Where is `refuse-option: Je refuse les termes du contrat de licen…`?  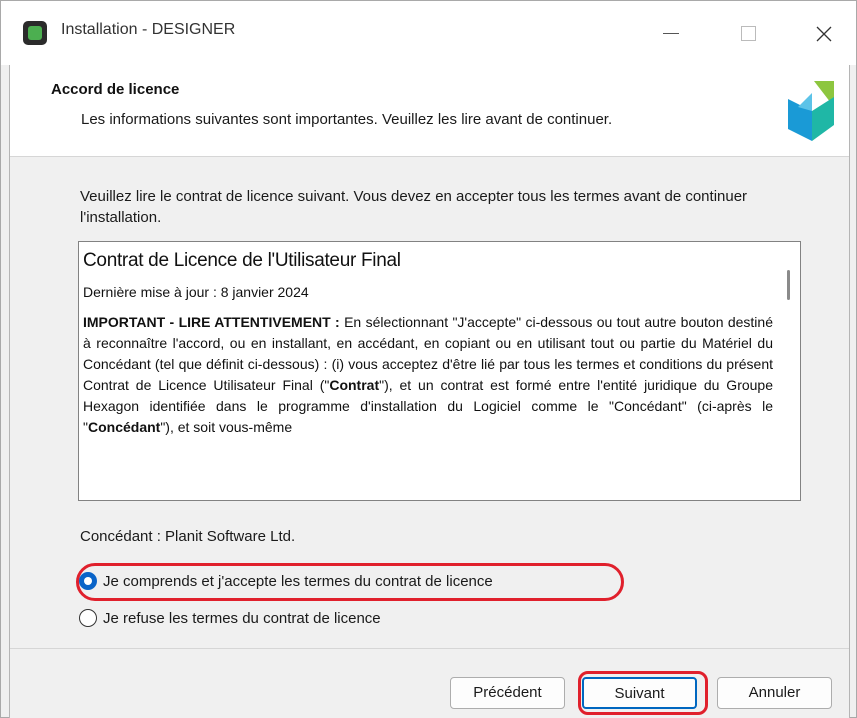 refuse-option: Je refuse les termes du contrat de licen… is located at coordinates (230, 618).